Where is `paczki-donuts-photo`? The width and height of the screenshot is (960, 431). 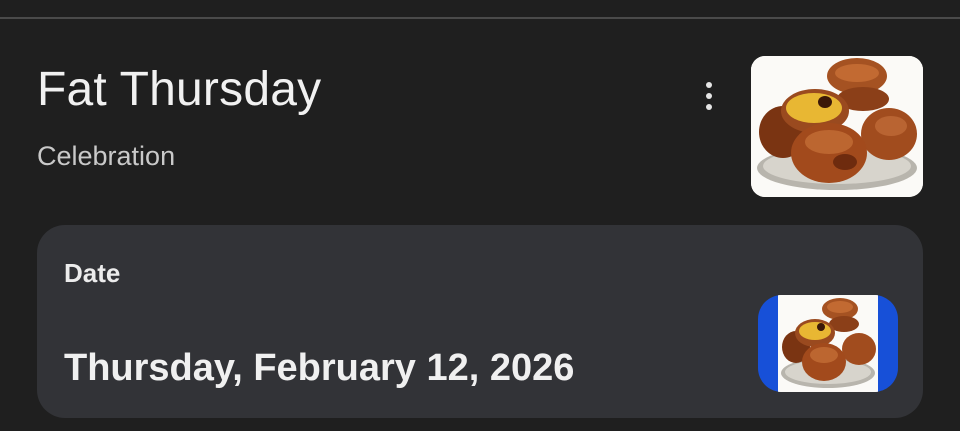
paczki-donuts-photo is located at coordinates (837, 126).